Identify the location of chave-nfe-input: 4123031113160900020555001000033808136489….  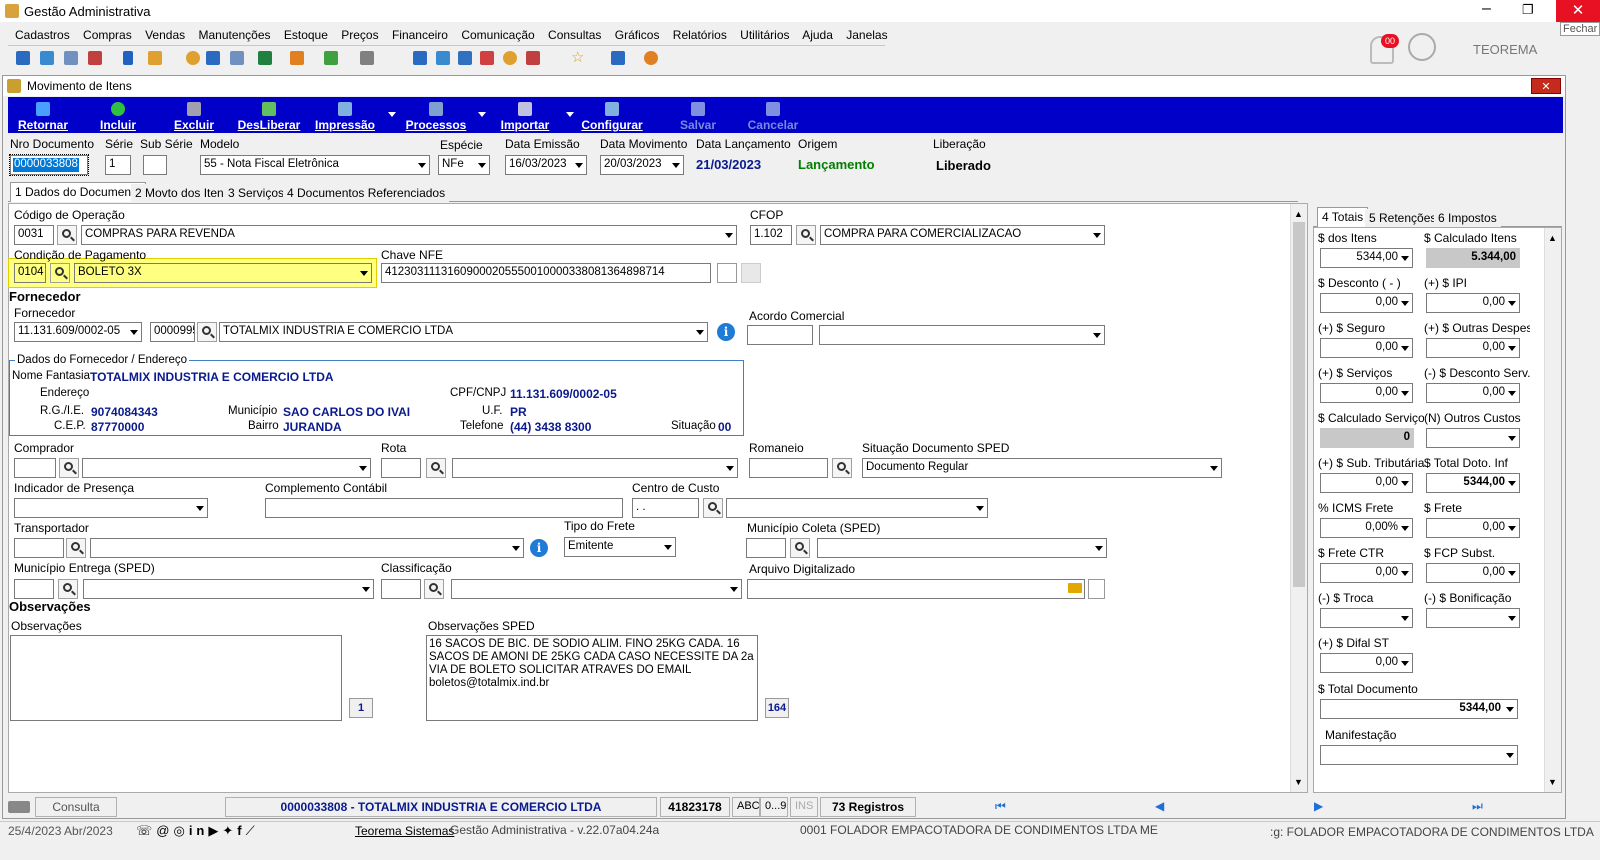
(546, 273).